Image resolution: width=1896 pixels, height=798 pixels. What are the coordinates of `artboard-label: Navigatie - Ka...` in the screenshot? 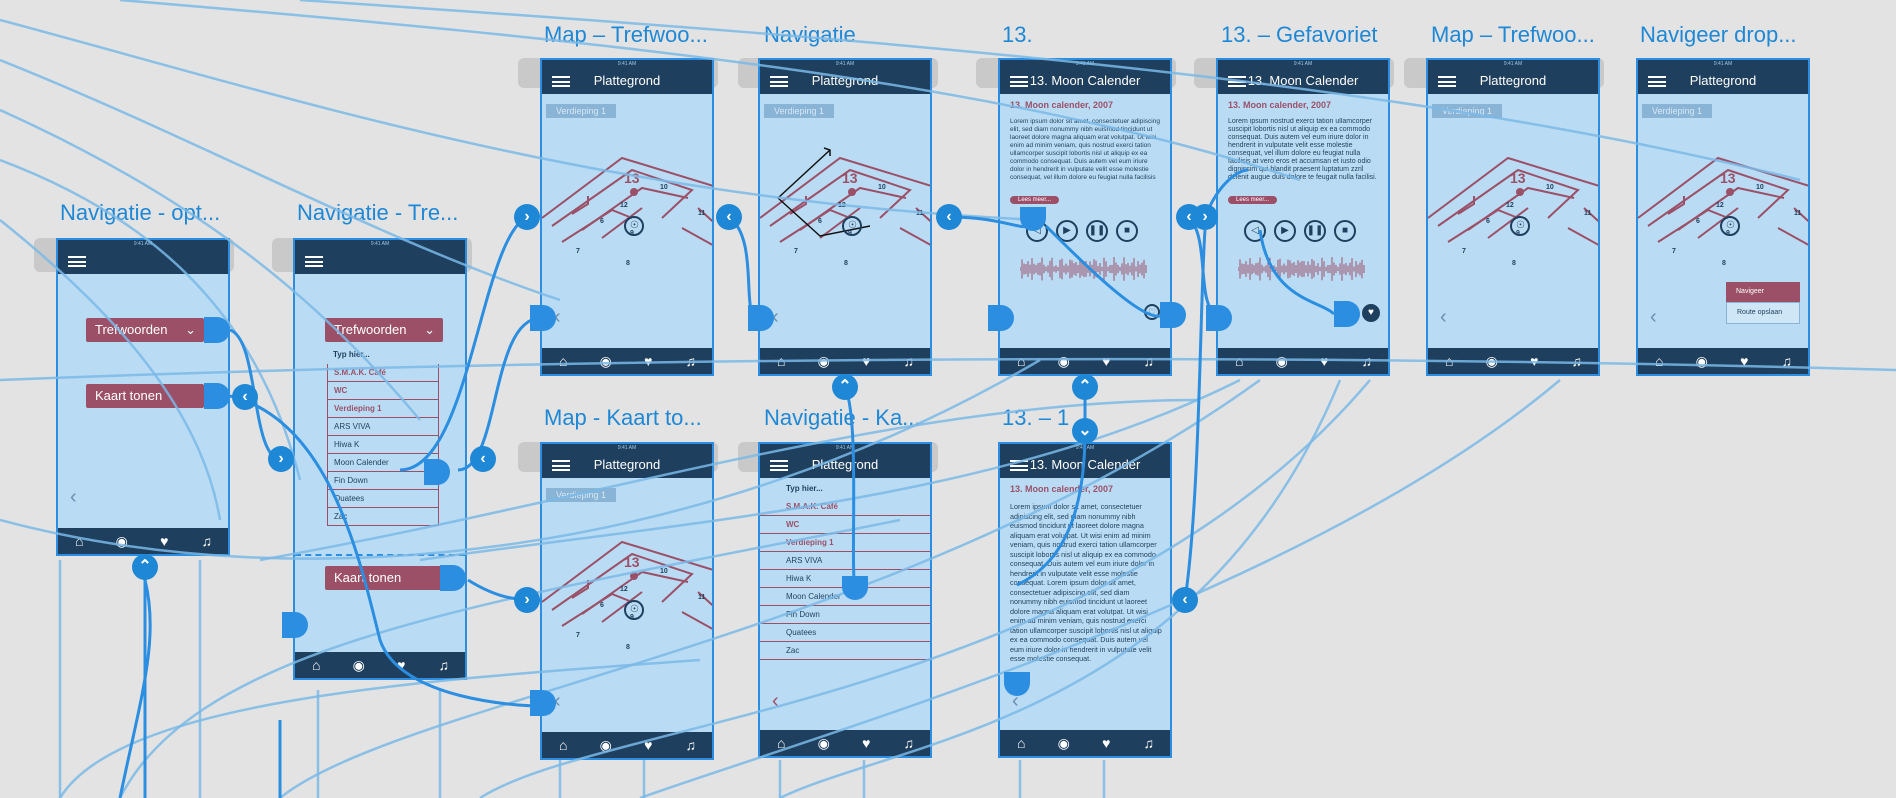 It's located at (842, 418).